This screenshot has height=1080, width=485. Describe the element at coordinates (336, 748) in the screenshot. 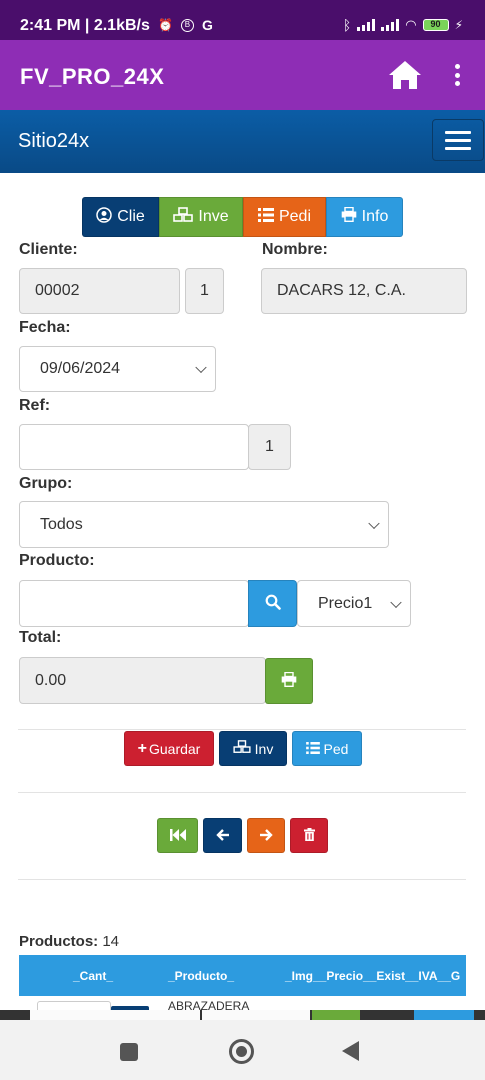

I see `ped-label: Ped` at that location.